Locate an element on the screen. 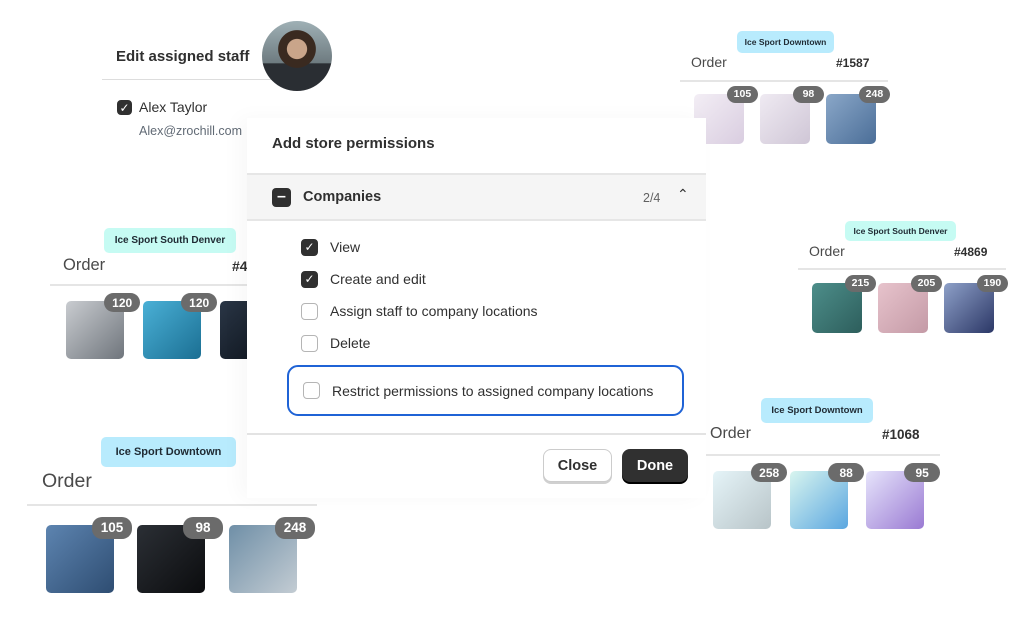 The height and width of the screenshot is (632, 1024). close-button: Close is located at coordinates (577, 465).